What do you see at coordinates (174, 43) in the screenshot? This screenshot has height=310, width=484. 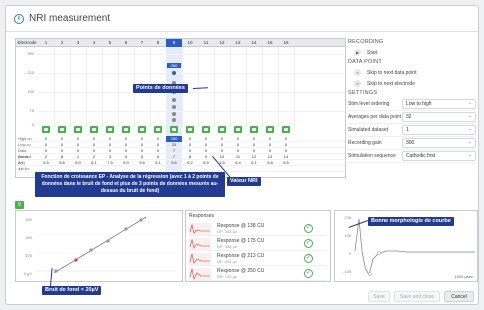 I see `electrode-9: 9` at bounding box center [174, 43].